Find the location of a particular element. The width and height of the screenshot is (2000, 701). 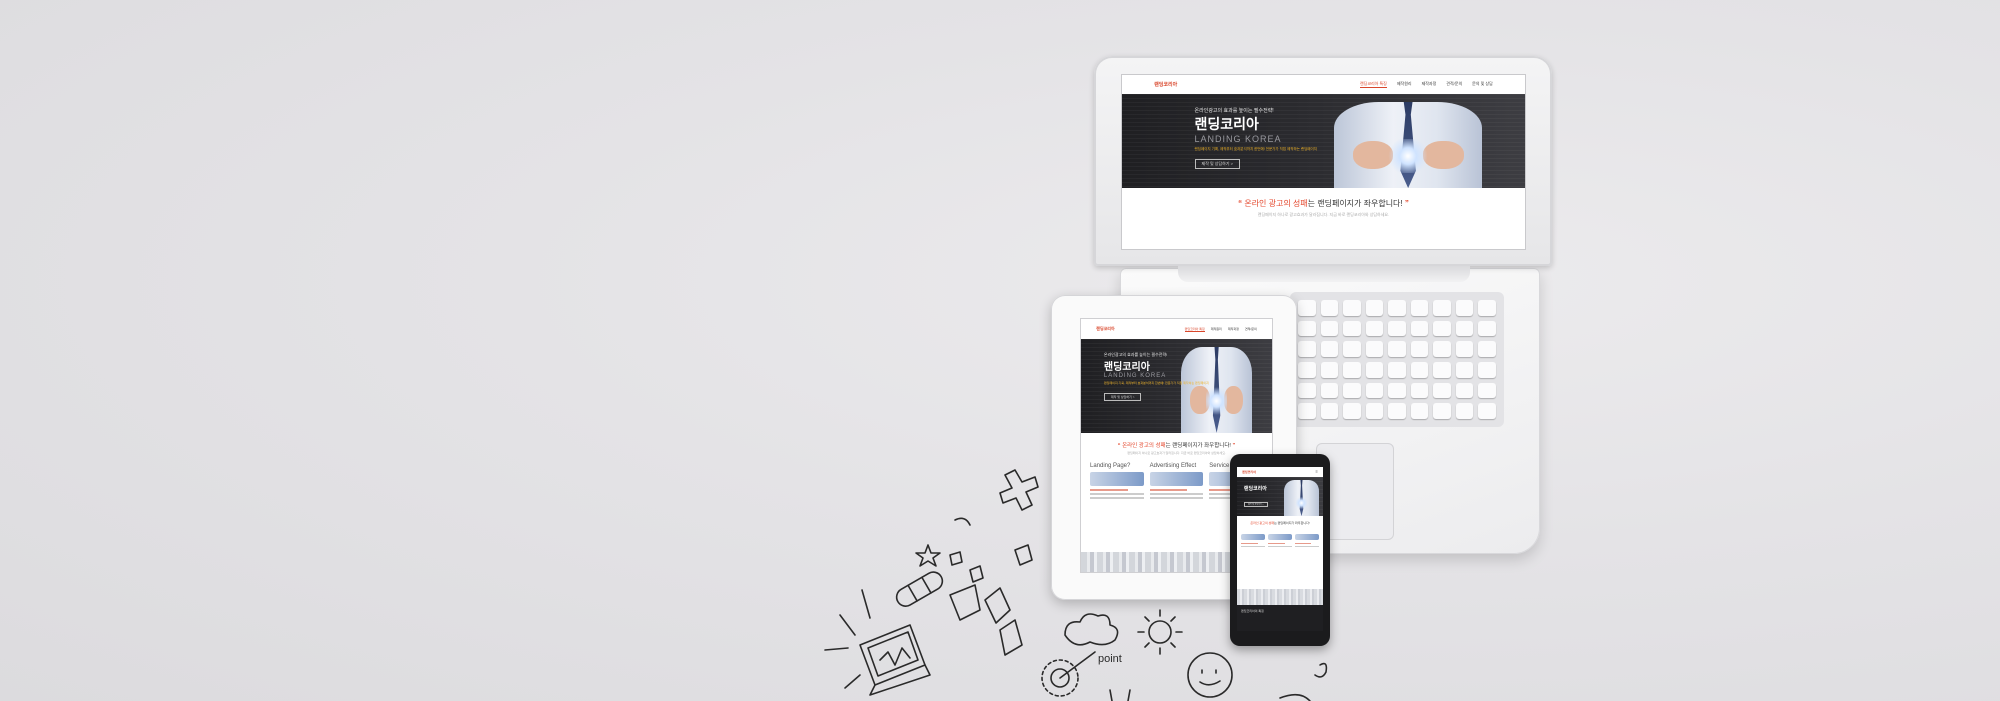

city-skyline-image is located at coordinates (1280, 597).